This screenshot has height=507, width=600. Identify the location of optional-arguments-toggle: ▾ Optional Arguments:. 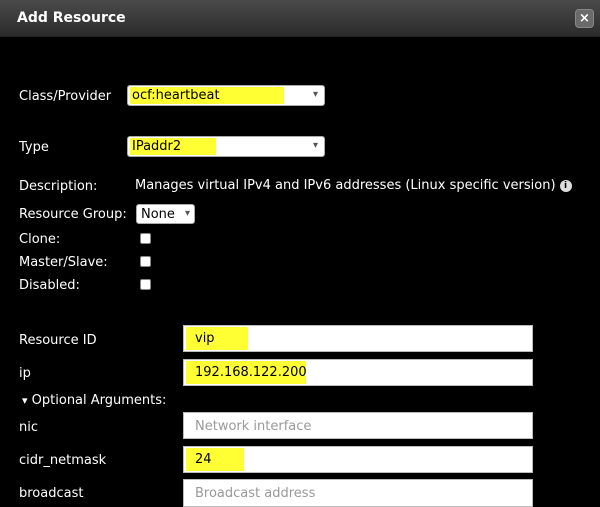
(94, 400).